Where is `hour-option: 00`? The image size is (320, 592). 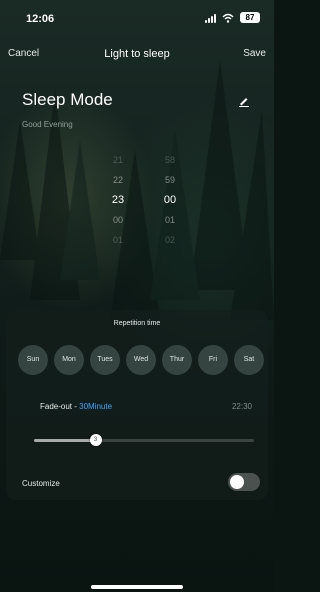
hour-option: 00 is located at coordinates (118, 220).